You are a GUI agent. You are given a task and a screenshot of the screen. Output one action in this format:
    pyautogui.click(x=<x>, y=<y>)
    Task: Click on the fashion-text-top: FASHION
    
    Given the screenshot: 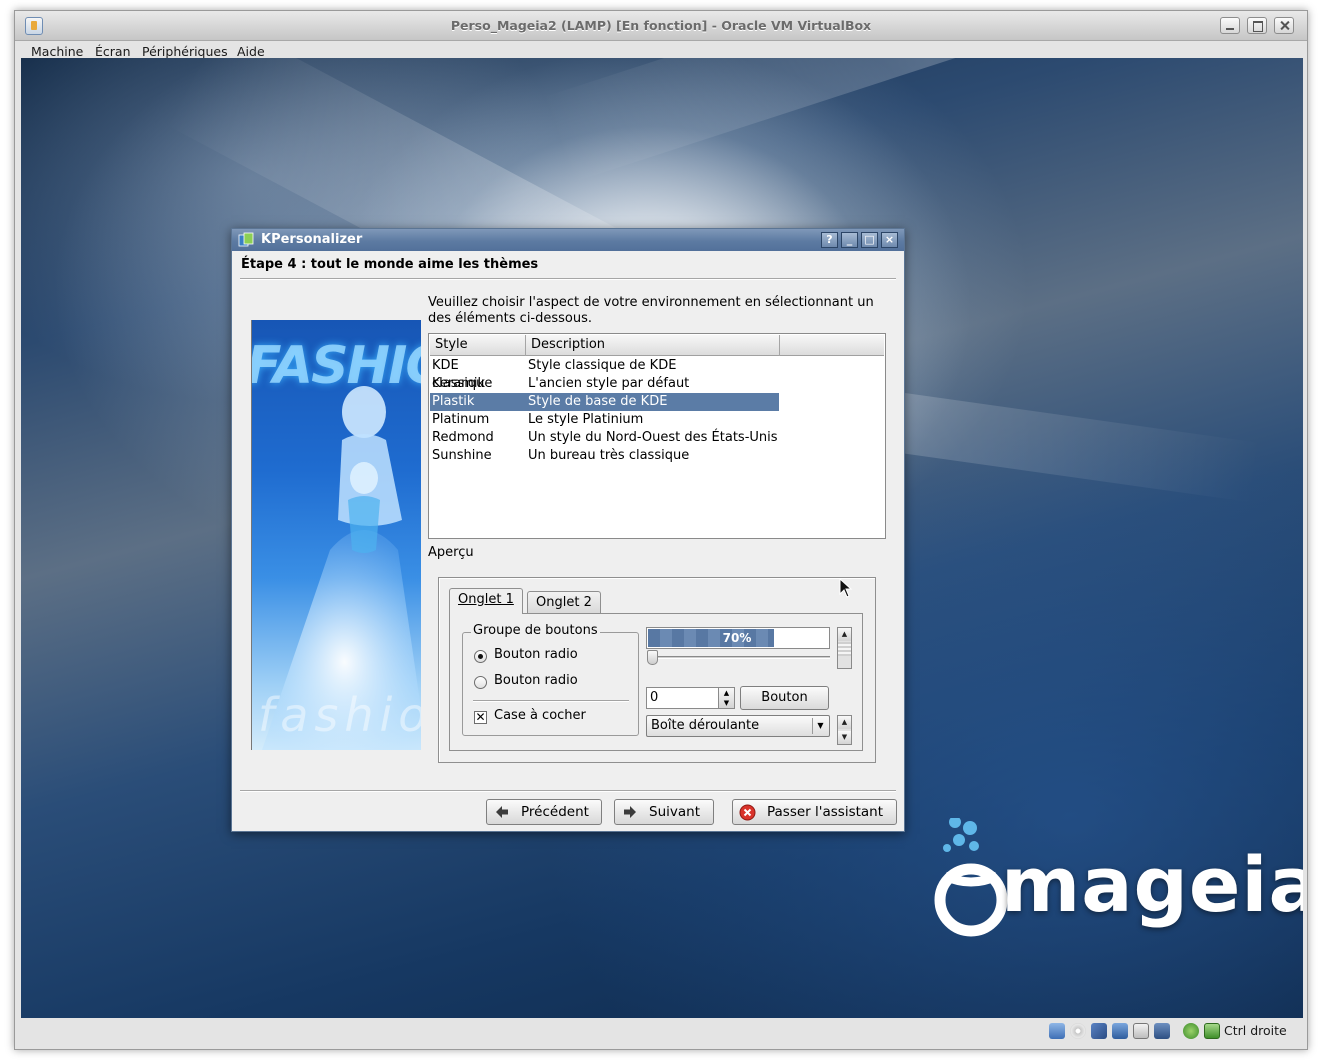 What is the action you would take?
    pyautogui.click(x=336, y=366)
    